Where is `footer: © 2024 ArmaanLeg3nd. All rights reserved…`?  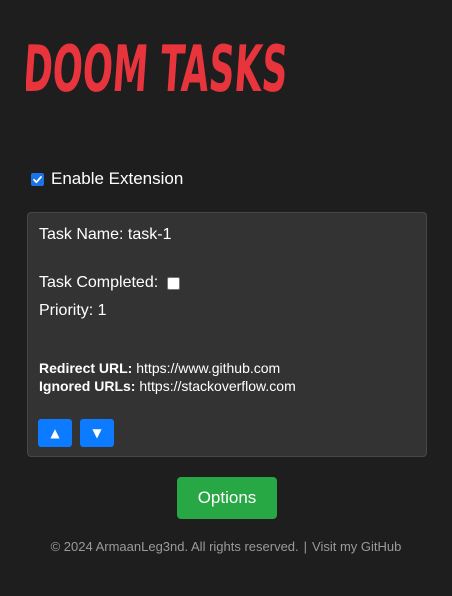 footer: © 2024 ArmaanLeg3nd. All rights reserved… is located at coordinates (226, 546).